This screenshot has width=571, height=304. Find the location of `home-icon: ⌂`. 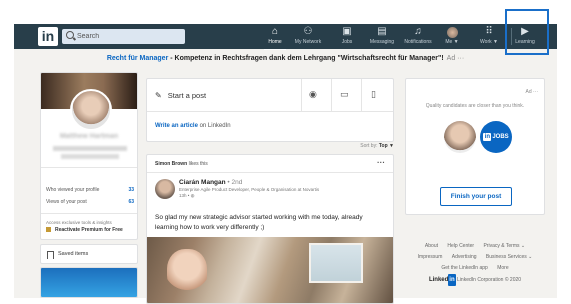

home-icon: ⌂ is located at coordinates (275, 31).